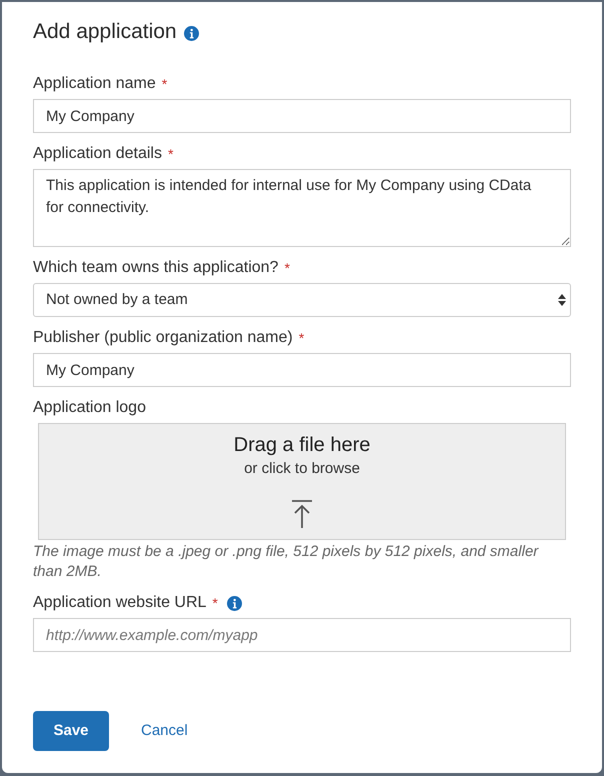 This screenshot has width=604, height=776. I want to click on field-label: Application logo, so click(89, 408).